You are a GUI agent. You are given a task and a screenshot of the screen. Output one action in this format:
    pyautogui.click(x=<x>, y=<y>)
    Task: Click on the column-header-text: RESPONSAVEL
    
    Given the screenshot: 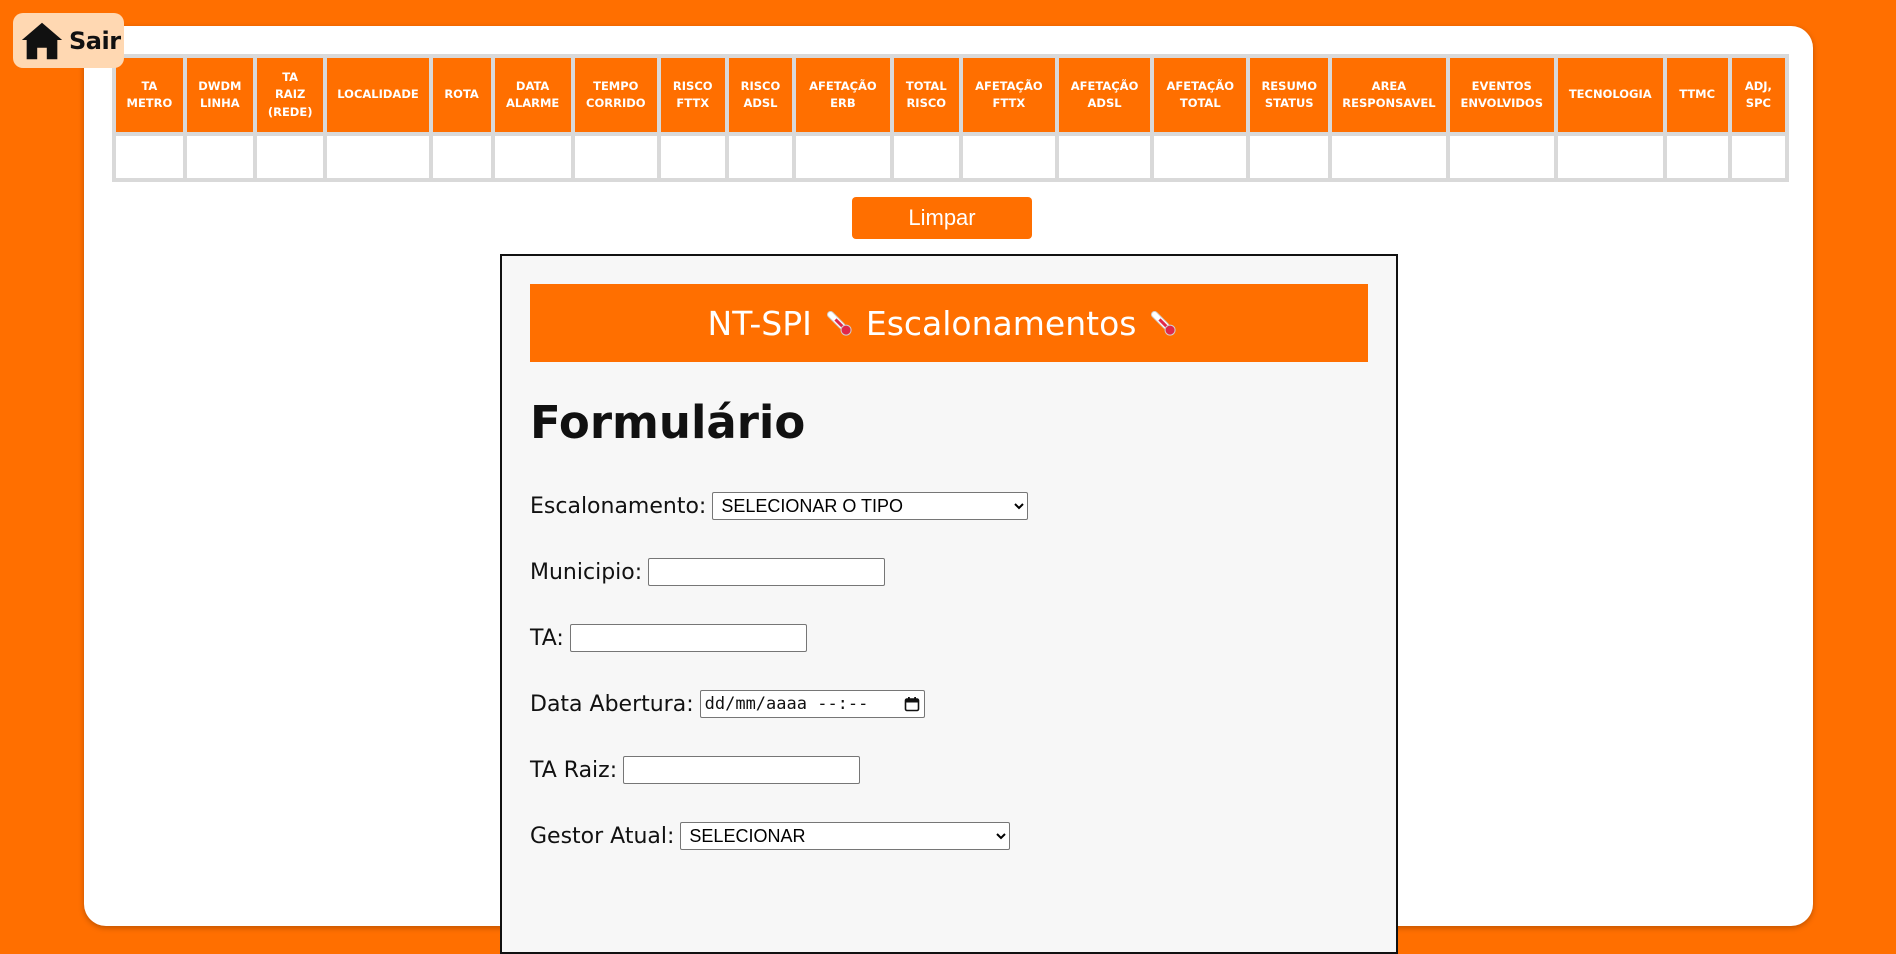 What is the action you would take?
    pyautogui.click(x=1389, y=103)
    